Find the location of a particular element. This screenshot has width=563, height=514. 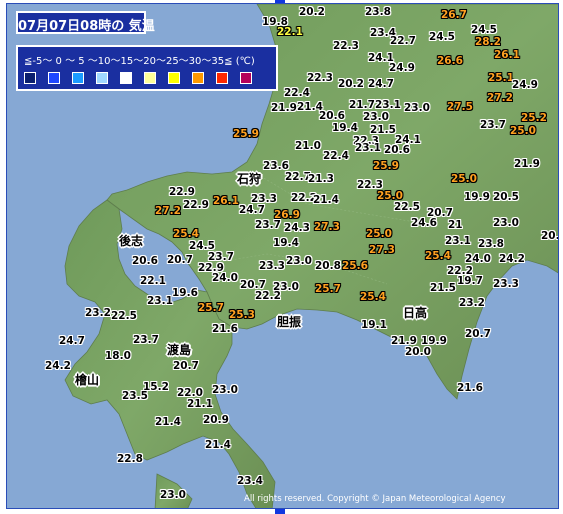

temperature-label: 20.6 is located at coordinates (332, 116).